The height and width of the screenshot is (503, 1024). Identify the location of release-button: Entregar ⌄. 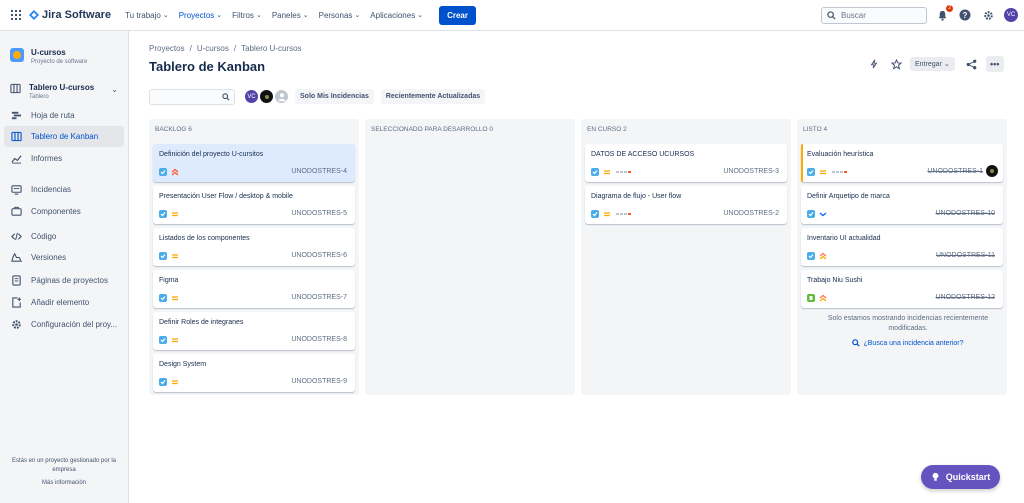
(932, 64).